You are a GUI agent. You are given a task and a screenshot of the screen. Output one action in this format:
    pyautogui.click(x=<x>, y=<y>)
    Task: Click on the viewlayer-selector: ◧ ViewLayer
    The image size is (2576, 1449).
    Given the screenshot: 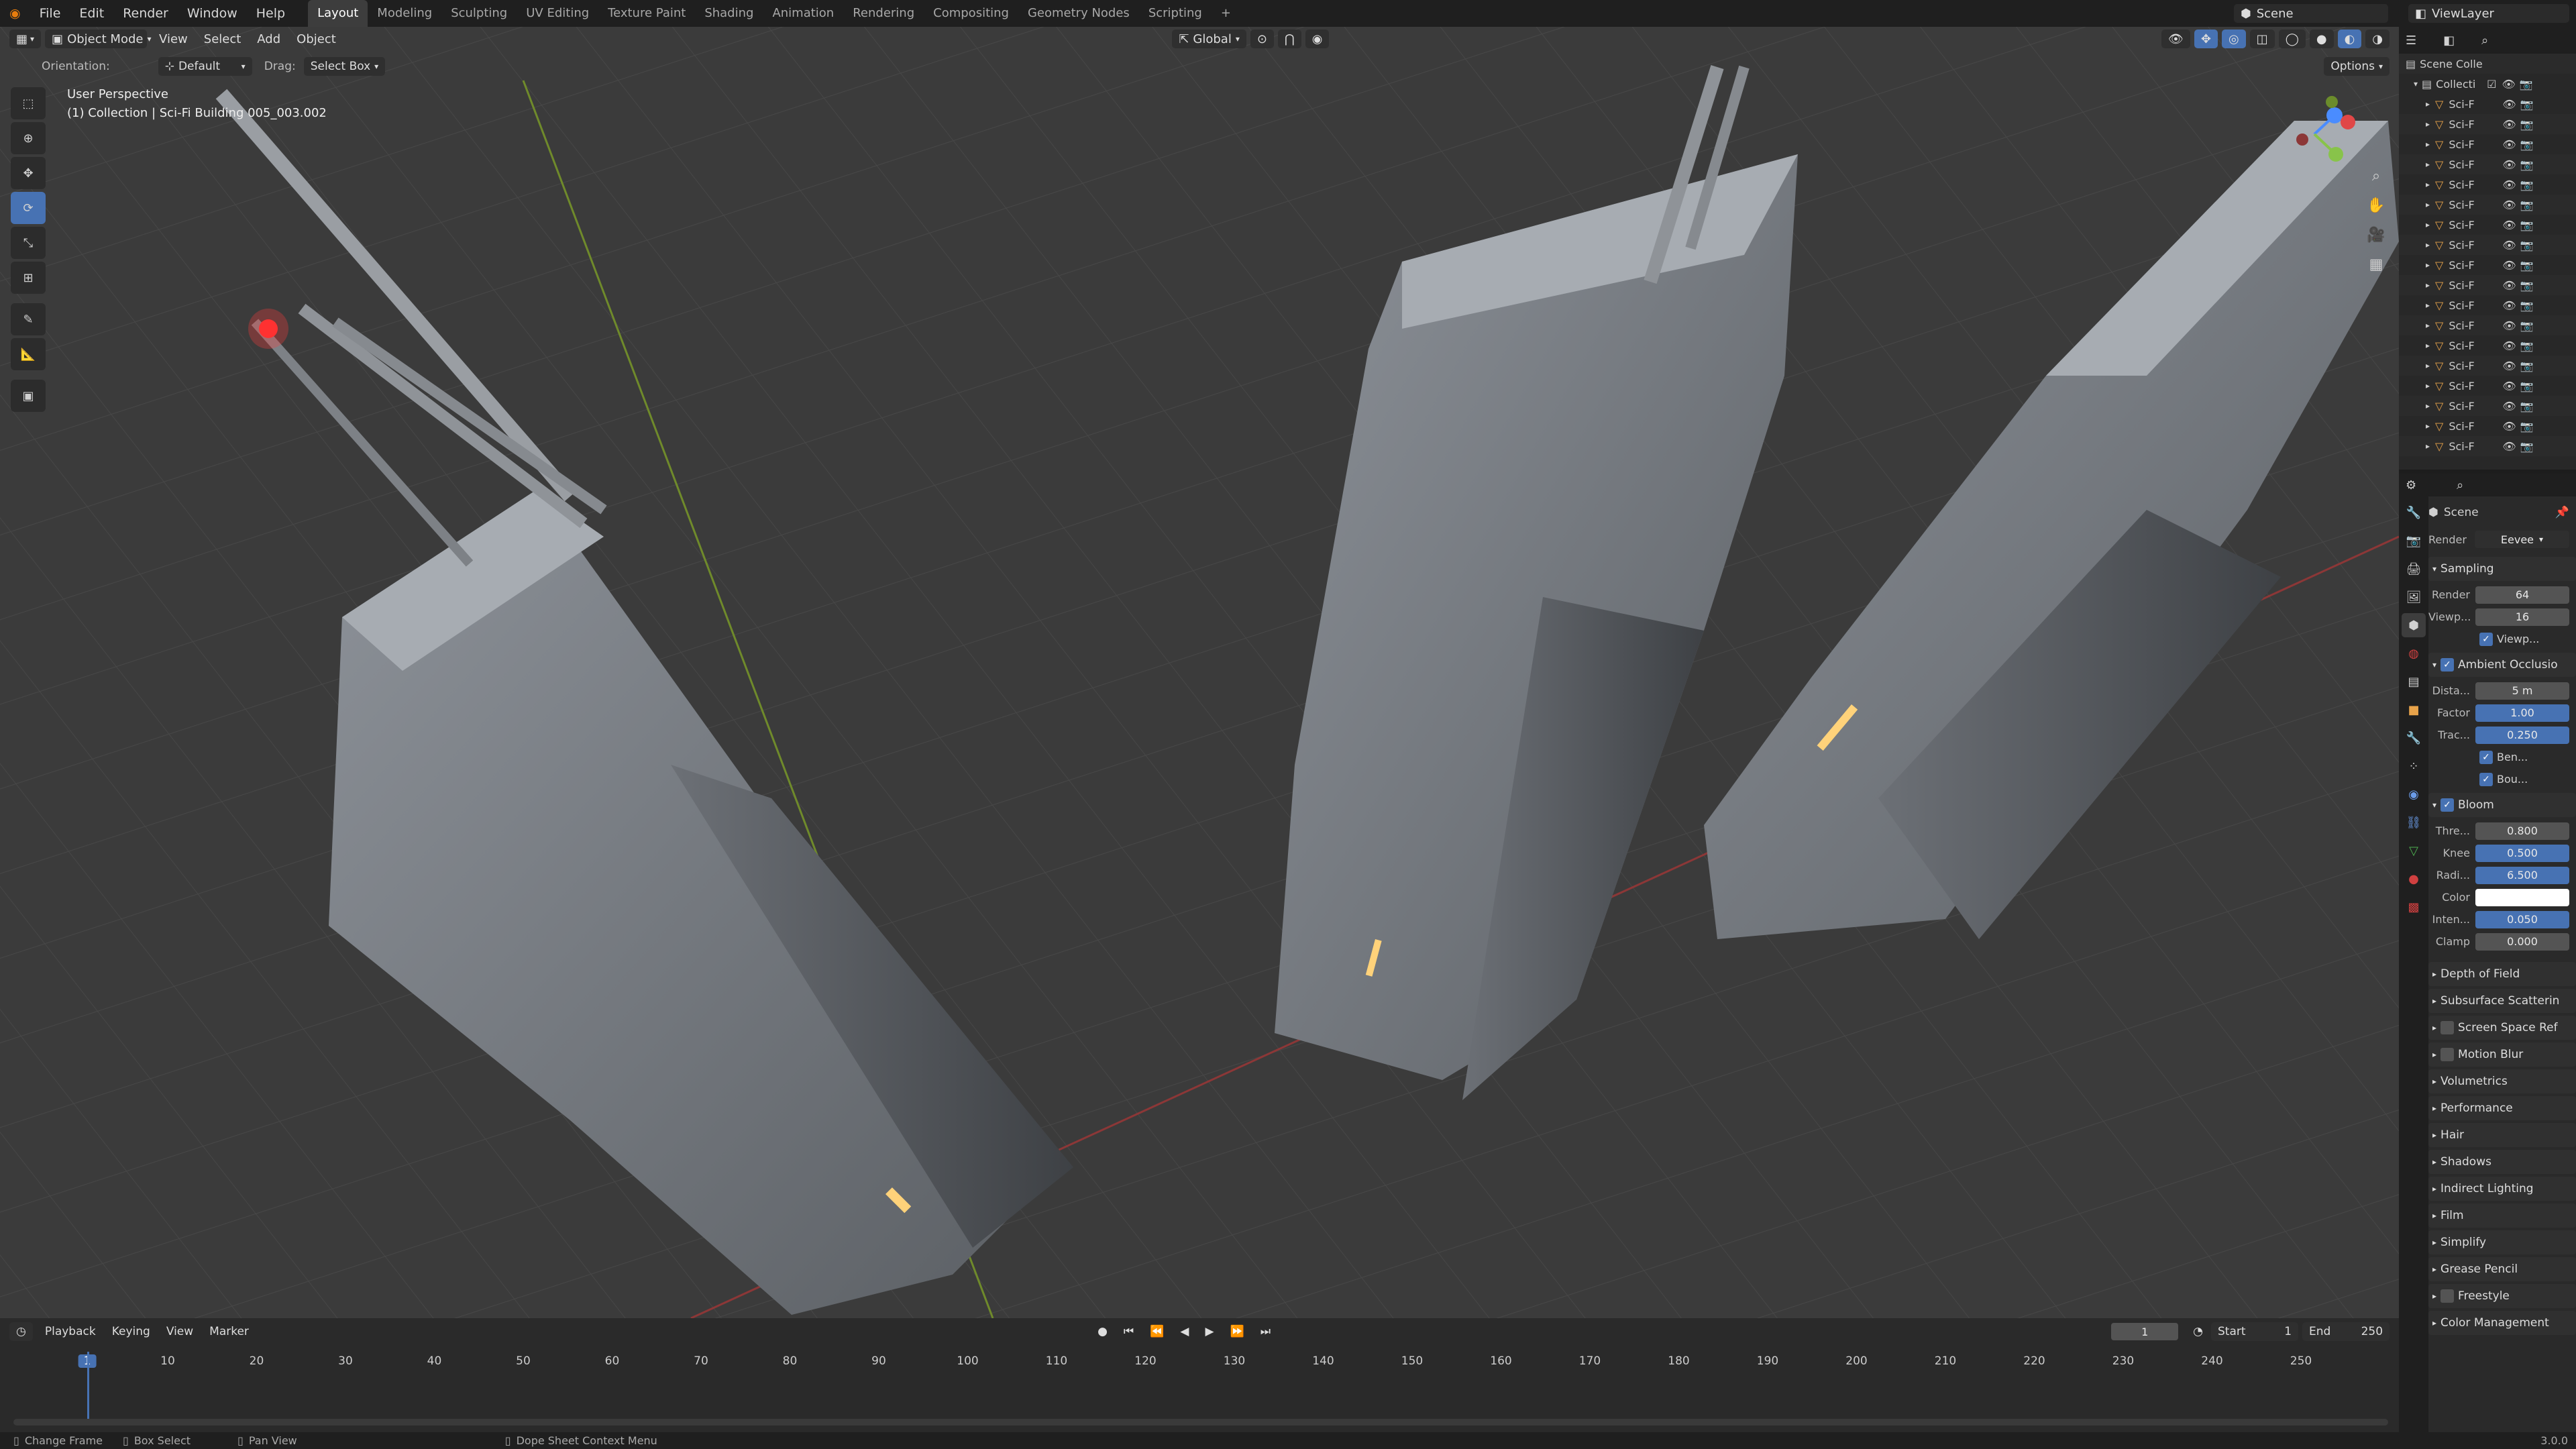 What is the action you would take?
    pyautogui.click(x=2488, y=13)
    